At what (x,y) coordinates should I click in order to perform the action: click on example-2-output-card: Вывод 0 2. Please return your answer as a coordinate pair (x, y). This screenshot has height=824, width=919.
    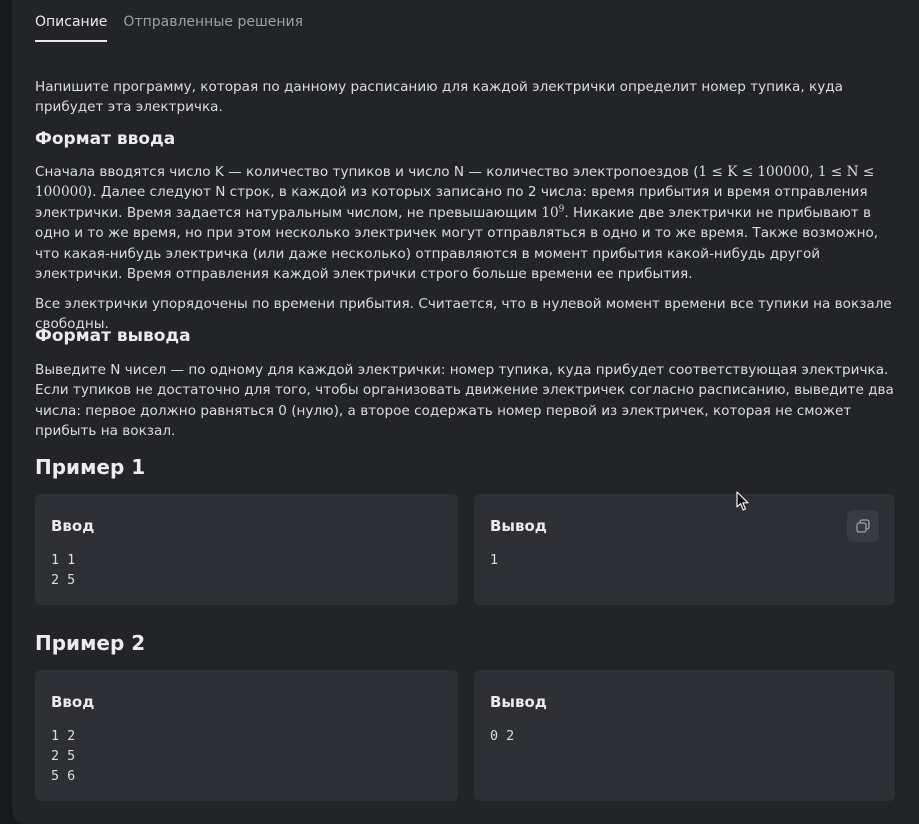
    Looking at the image, I should click on (684, 735).